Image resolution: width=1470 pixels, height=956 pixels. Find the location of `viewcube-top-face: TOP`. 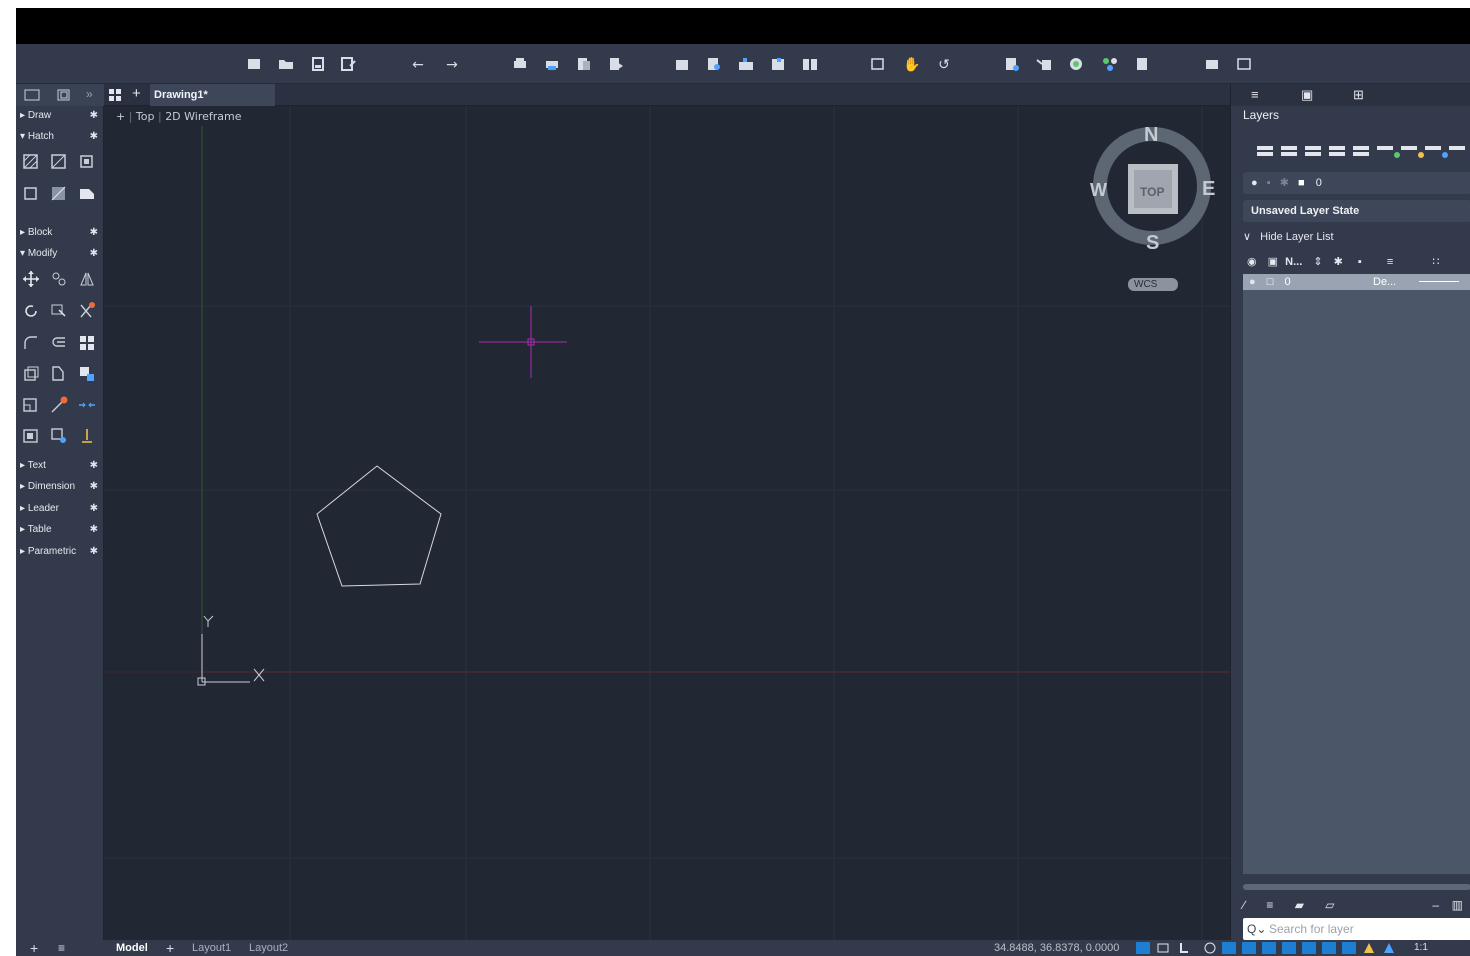

viewcube-top-face: TOP is located at coordinates (1152, 192).